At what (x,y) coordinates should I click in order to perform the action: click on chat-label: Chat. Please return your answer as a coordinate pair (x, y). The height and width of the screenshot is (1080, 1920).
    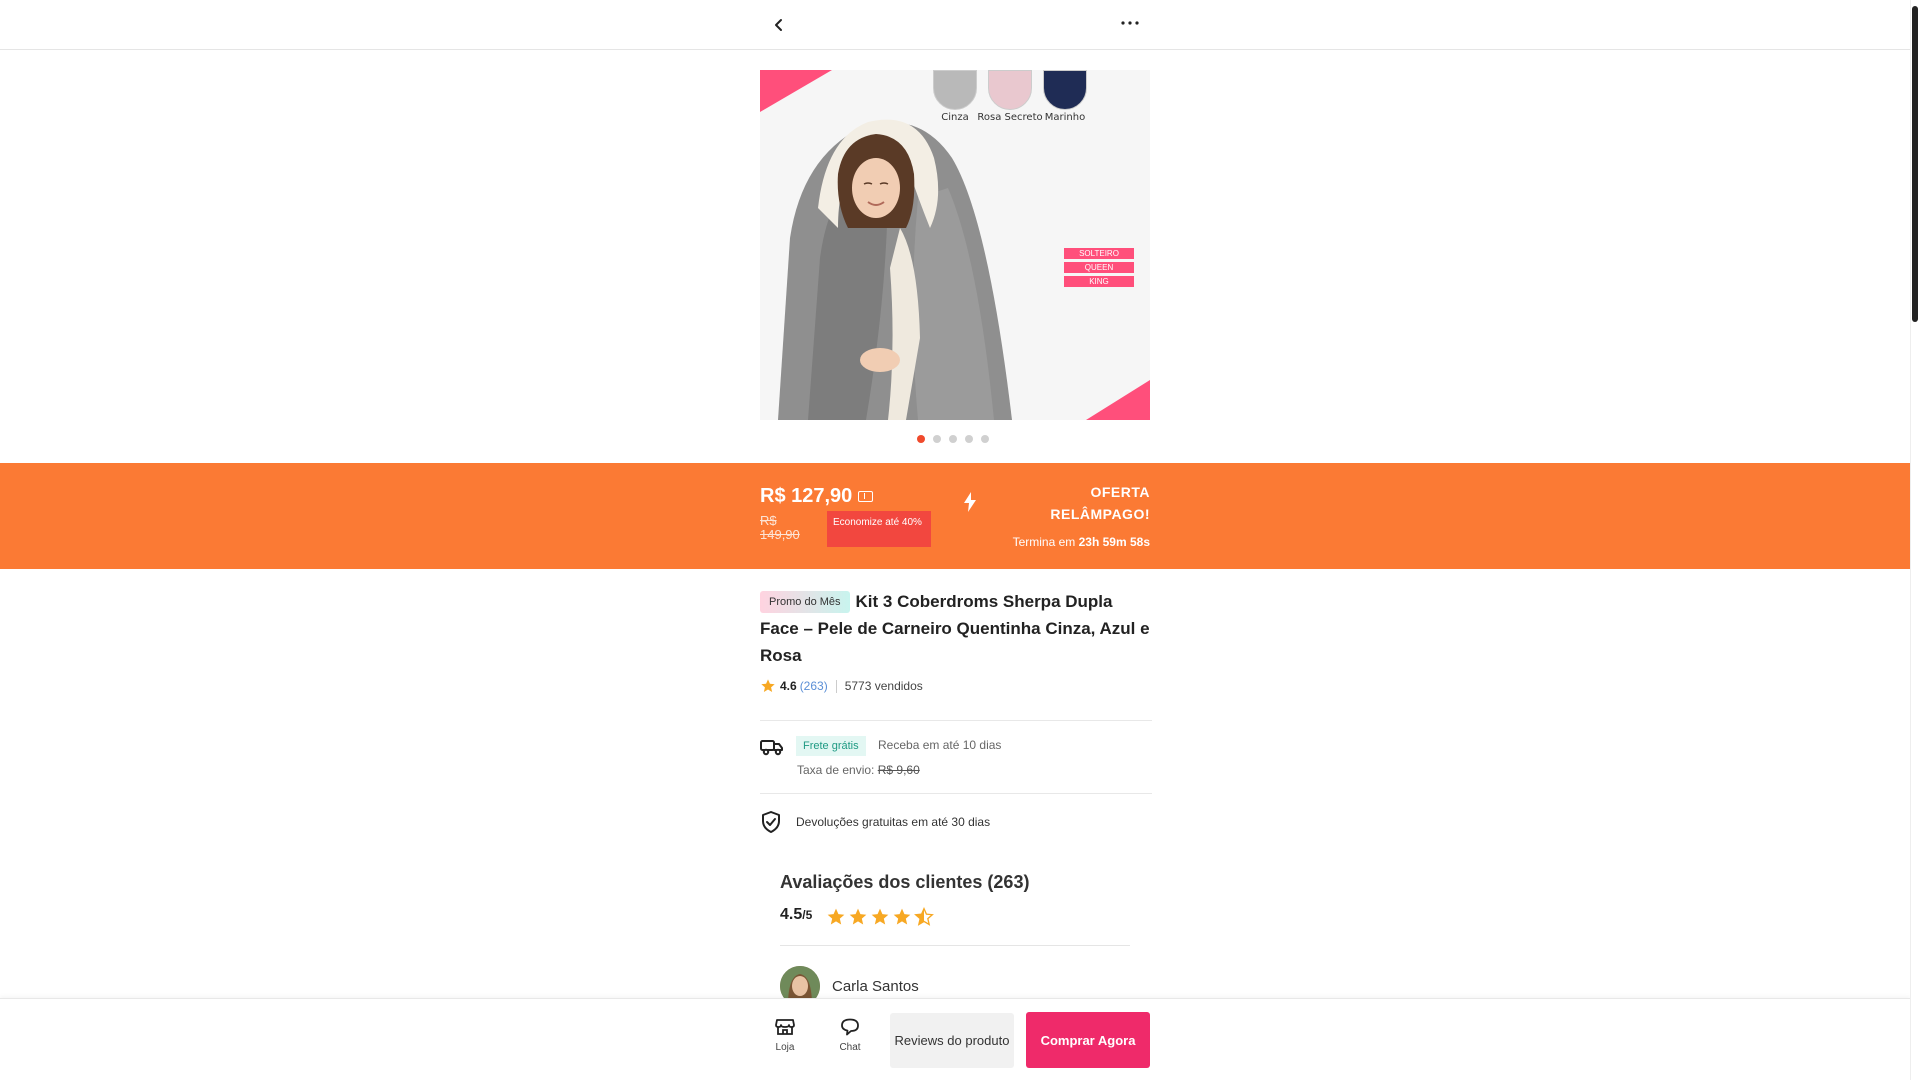
    Looking at the image, I should click on (850, 1047).